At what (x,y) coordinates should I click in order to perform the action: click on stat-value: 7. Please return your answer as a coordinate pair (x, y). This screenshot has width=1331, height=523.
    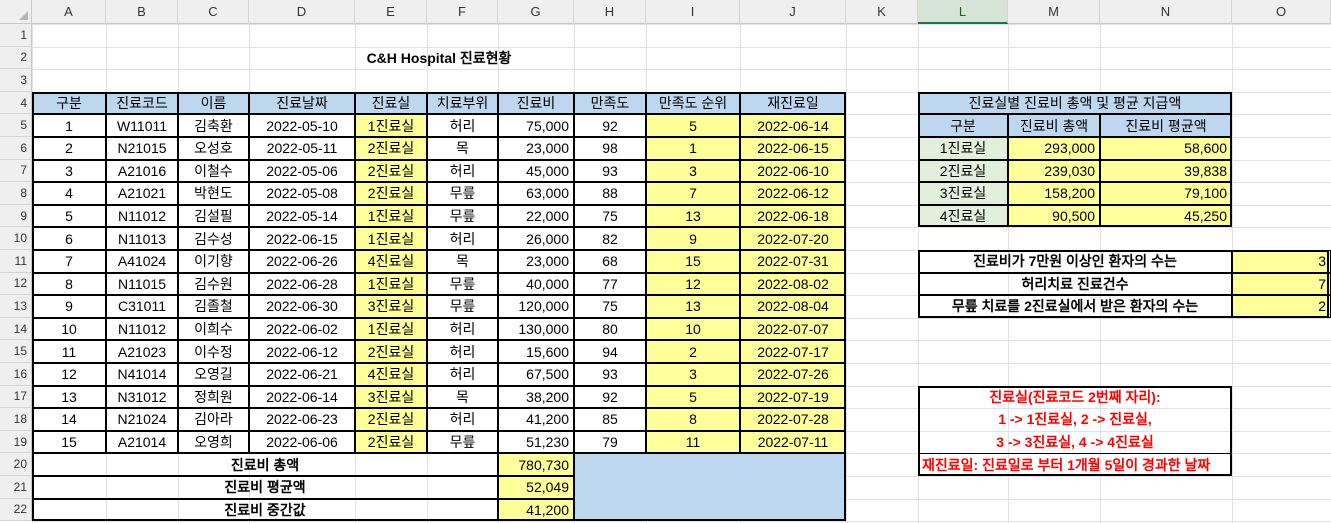
    Looking at the image, I should click on (1281, 284).